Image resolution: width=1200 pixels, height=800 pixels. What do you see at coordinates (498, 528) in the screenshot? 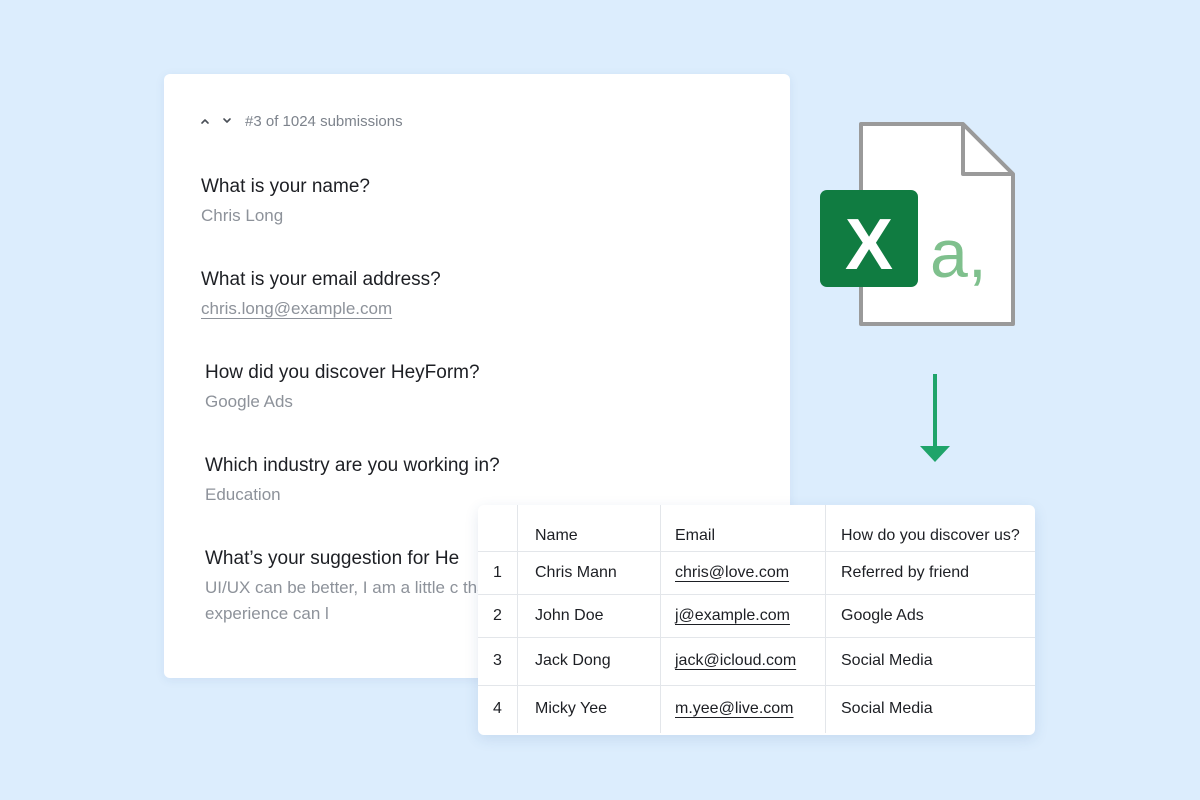
I see `column-header-index` at bounding box center [498, 528].